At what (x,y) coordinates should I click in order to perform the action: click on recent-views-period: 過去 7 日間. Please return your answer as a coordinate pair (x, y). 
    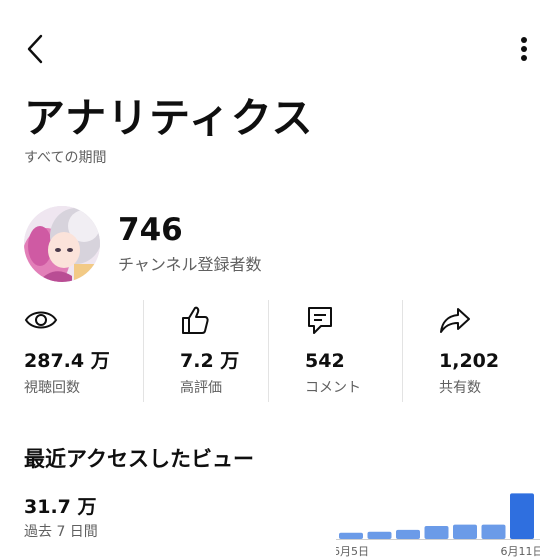
    Looking at the image, I should click on (61, 532).